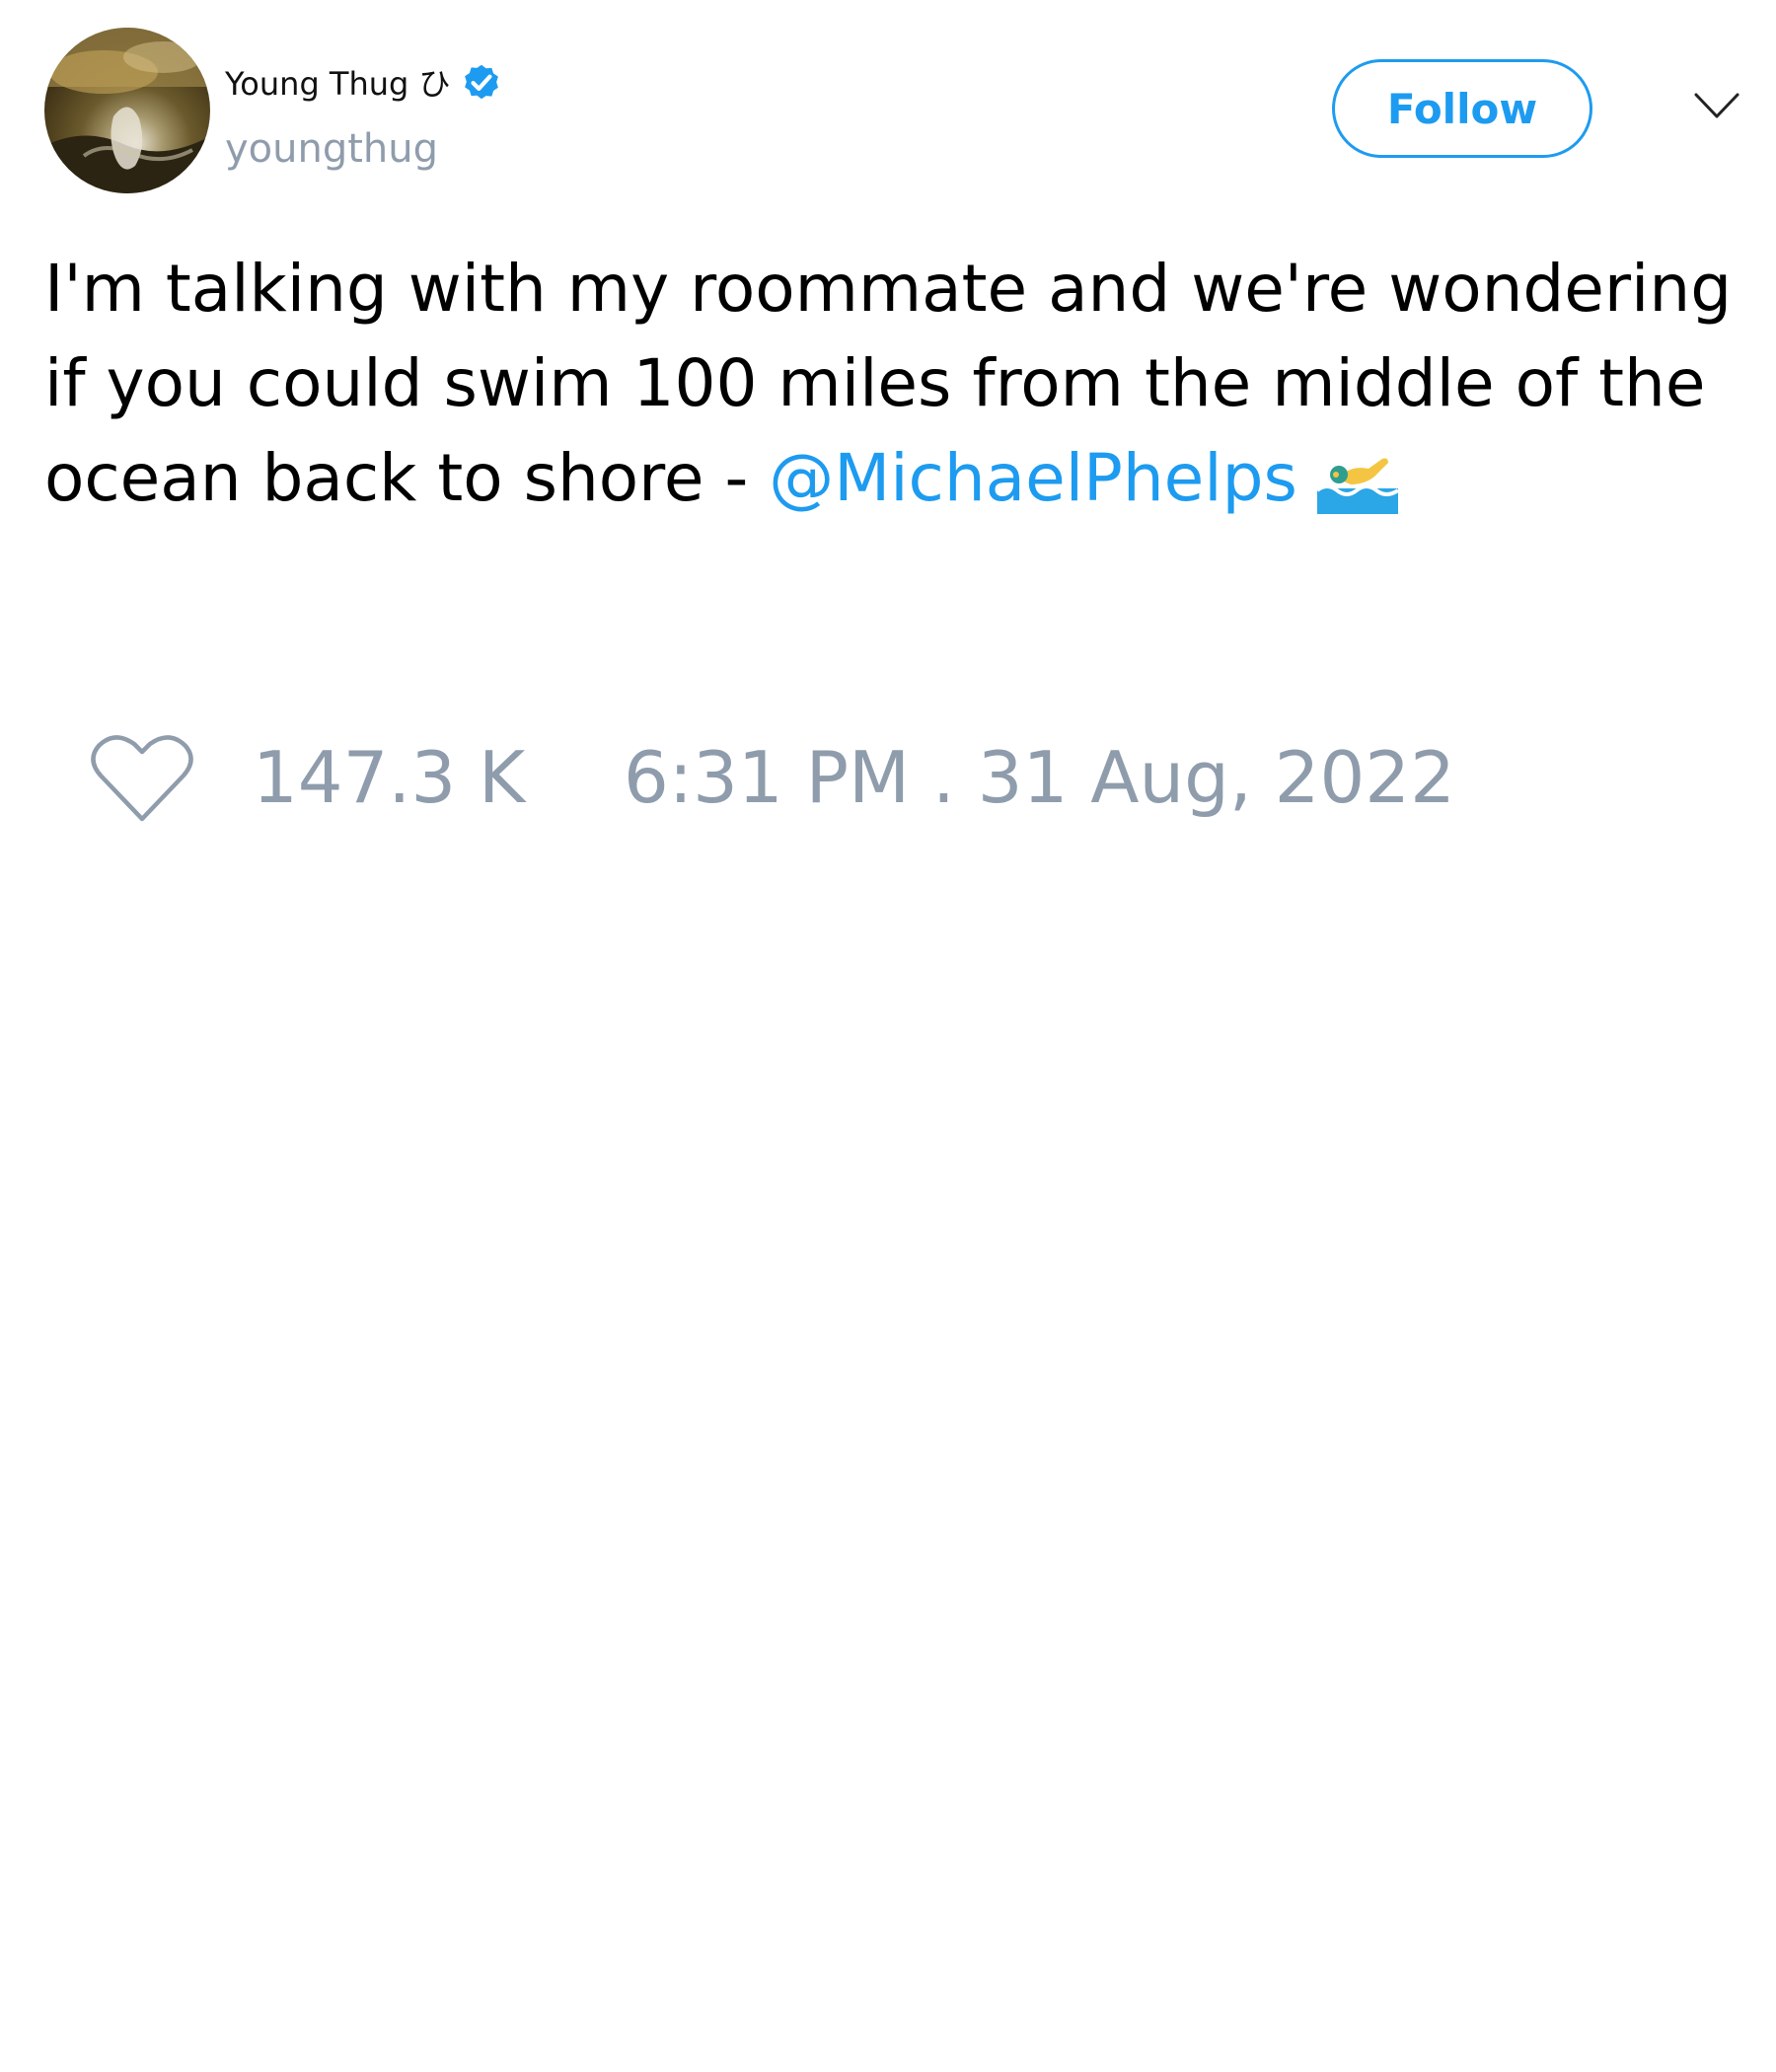 This screenshot has height=2072, width=1776. What do you see at coordinates (1033, 478) in the screenshot?
I see `mention-link: @MichaelPhelps` at bounding box center [1033, 478].